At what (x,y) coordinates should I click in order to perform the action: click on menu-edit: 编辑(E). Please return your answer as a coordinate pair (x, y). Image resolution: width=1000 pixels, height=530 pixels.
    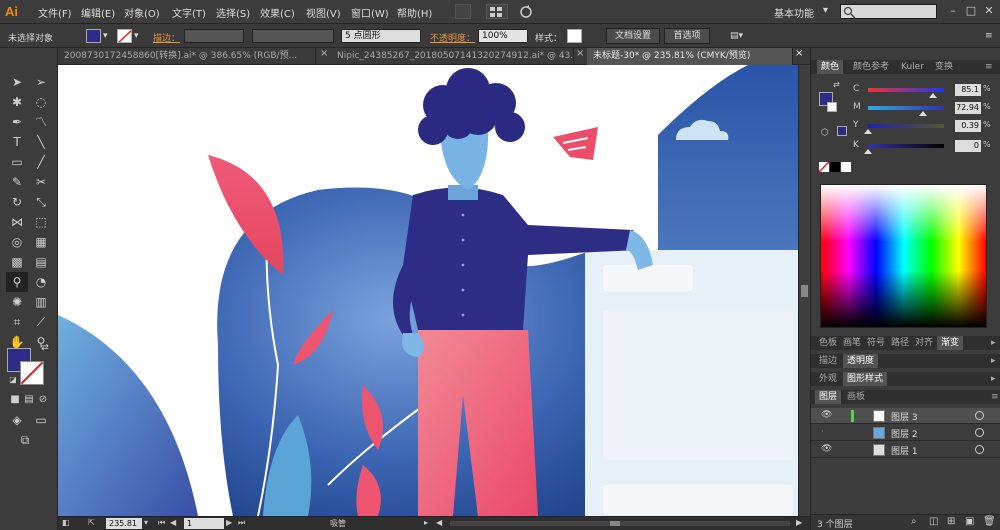
    Looking at the image, I should click on (98, 12).